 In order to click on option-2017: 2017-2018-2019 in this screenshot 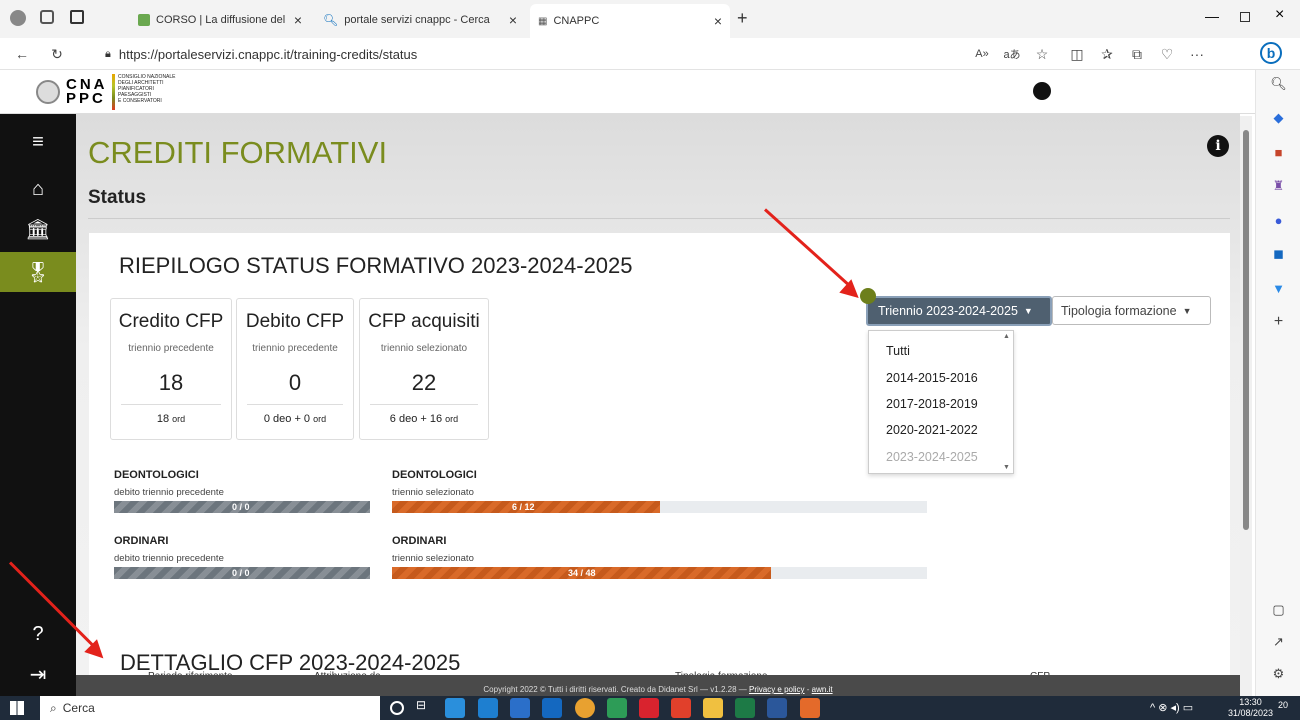, I will do `click(932, 404)`.